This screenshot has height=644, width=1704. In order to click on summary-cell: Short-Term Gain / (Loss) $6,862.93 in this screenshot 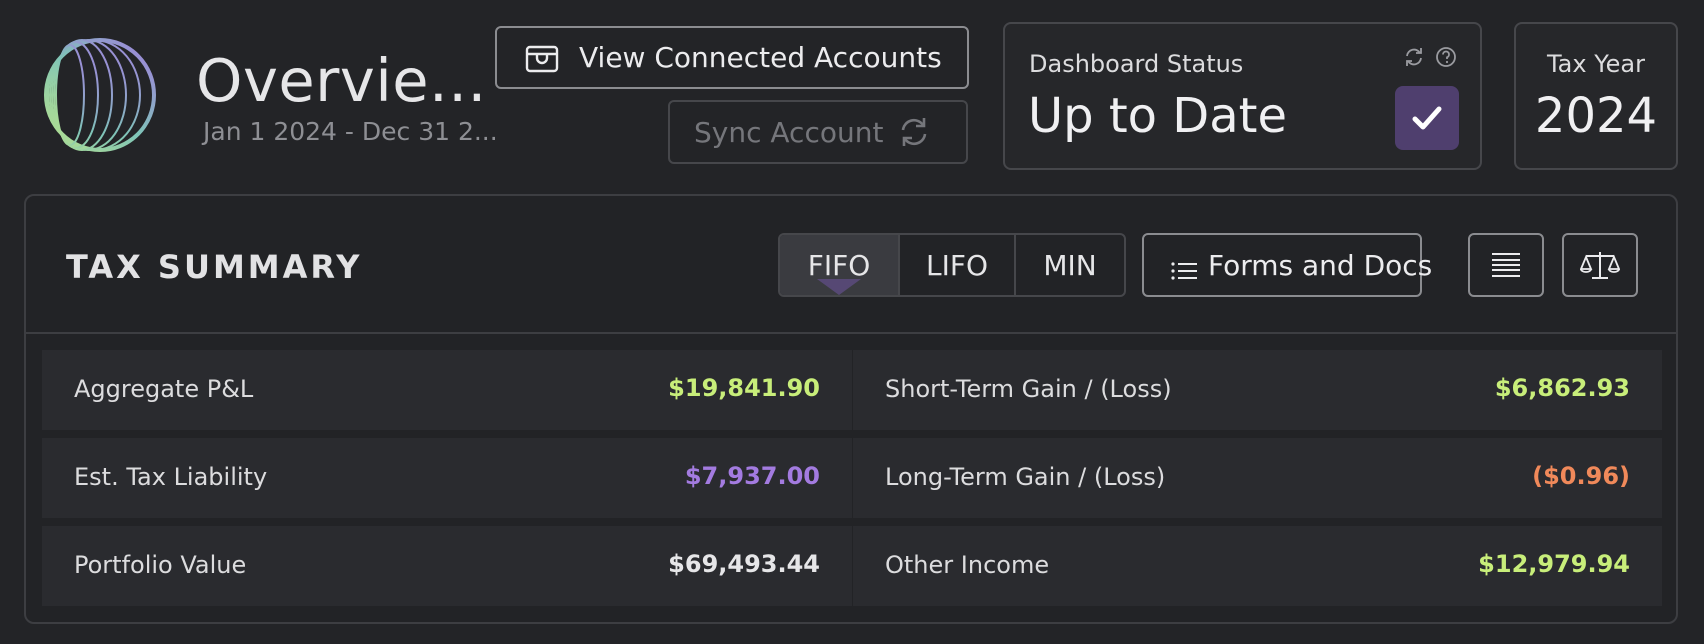, I will do `click(1257, 390)`.